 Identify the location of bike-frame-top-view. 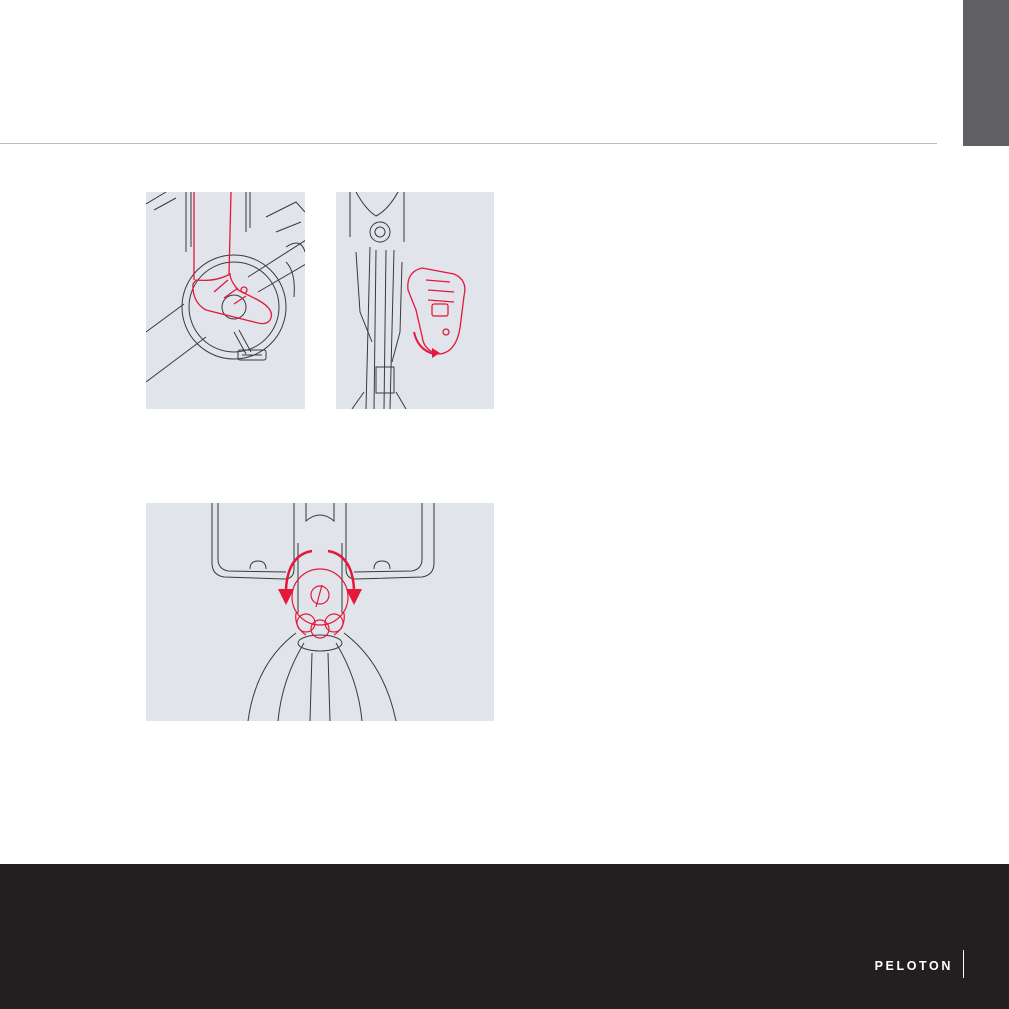
(378, 300).